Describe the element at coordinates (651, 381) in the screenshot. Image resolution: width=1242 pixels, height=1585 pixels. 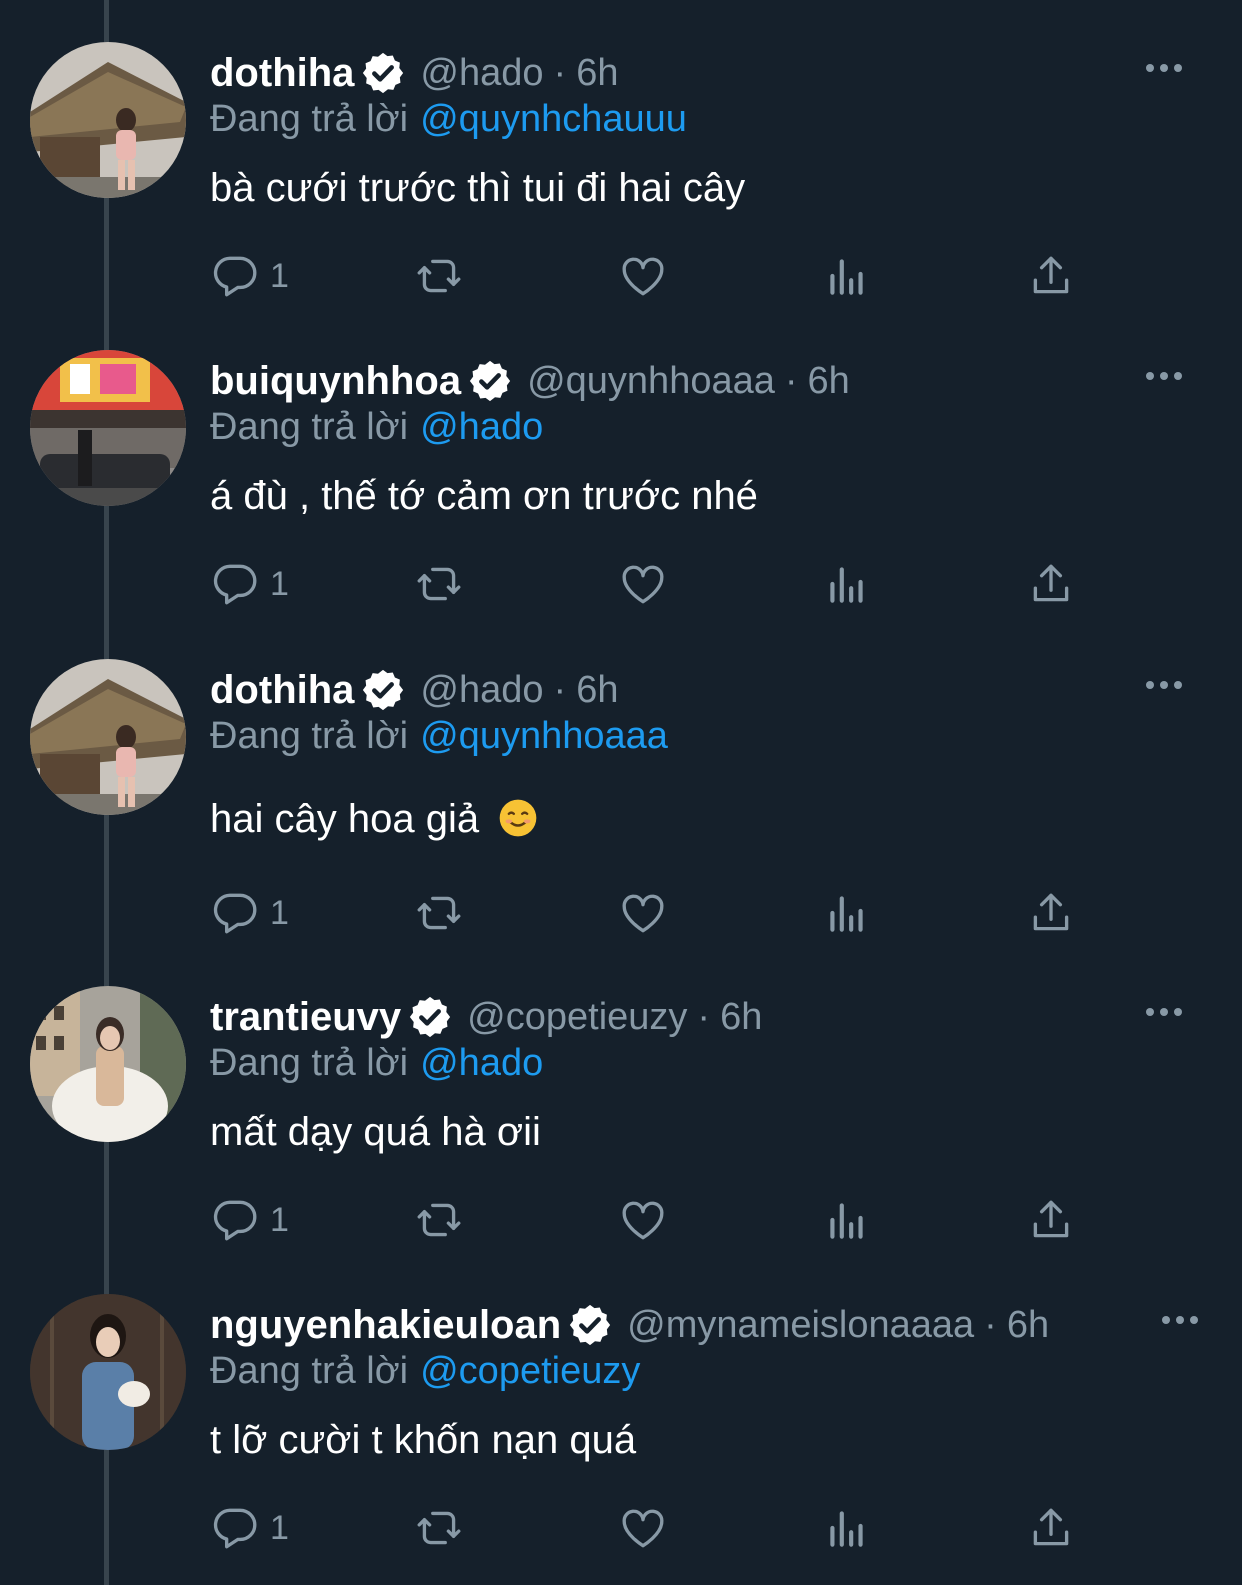
I see `handle: @quynhhoaaa` at that location.